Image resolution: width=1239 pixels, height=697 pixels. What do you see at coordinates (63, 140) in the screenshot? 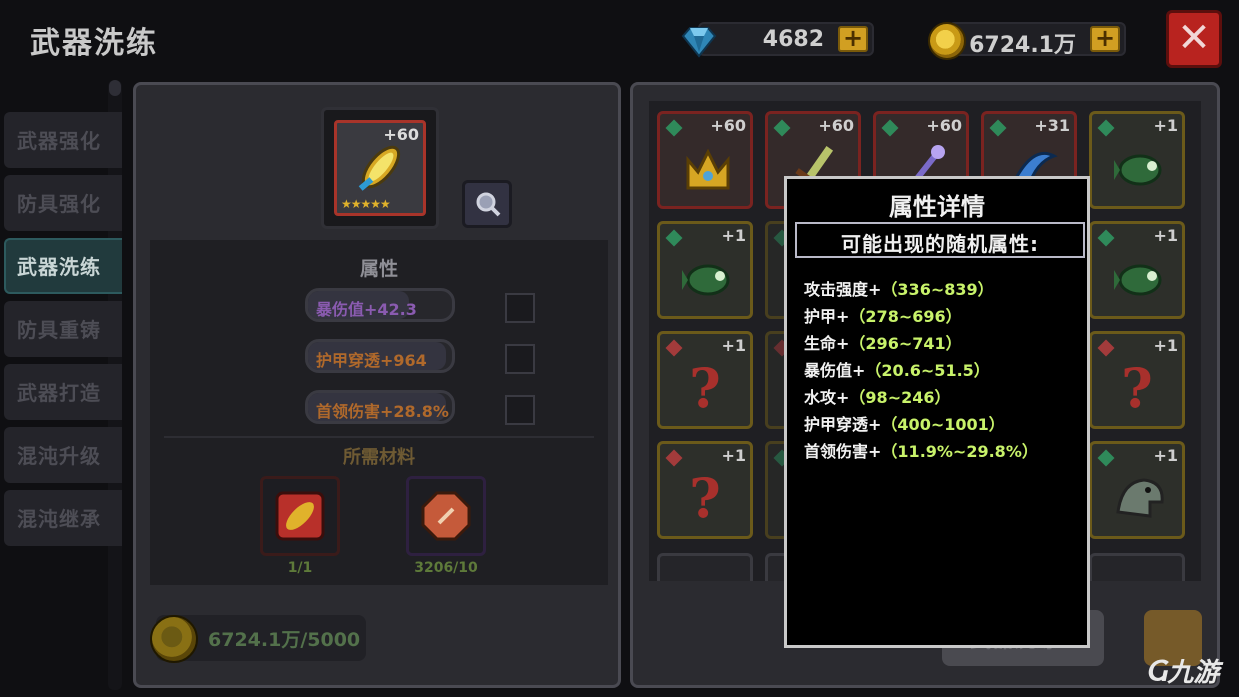
I see `sidebar-item-weapon-enhance: 武器强化` at bounding box center [63, 140].